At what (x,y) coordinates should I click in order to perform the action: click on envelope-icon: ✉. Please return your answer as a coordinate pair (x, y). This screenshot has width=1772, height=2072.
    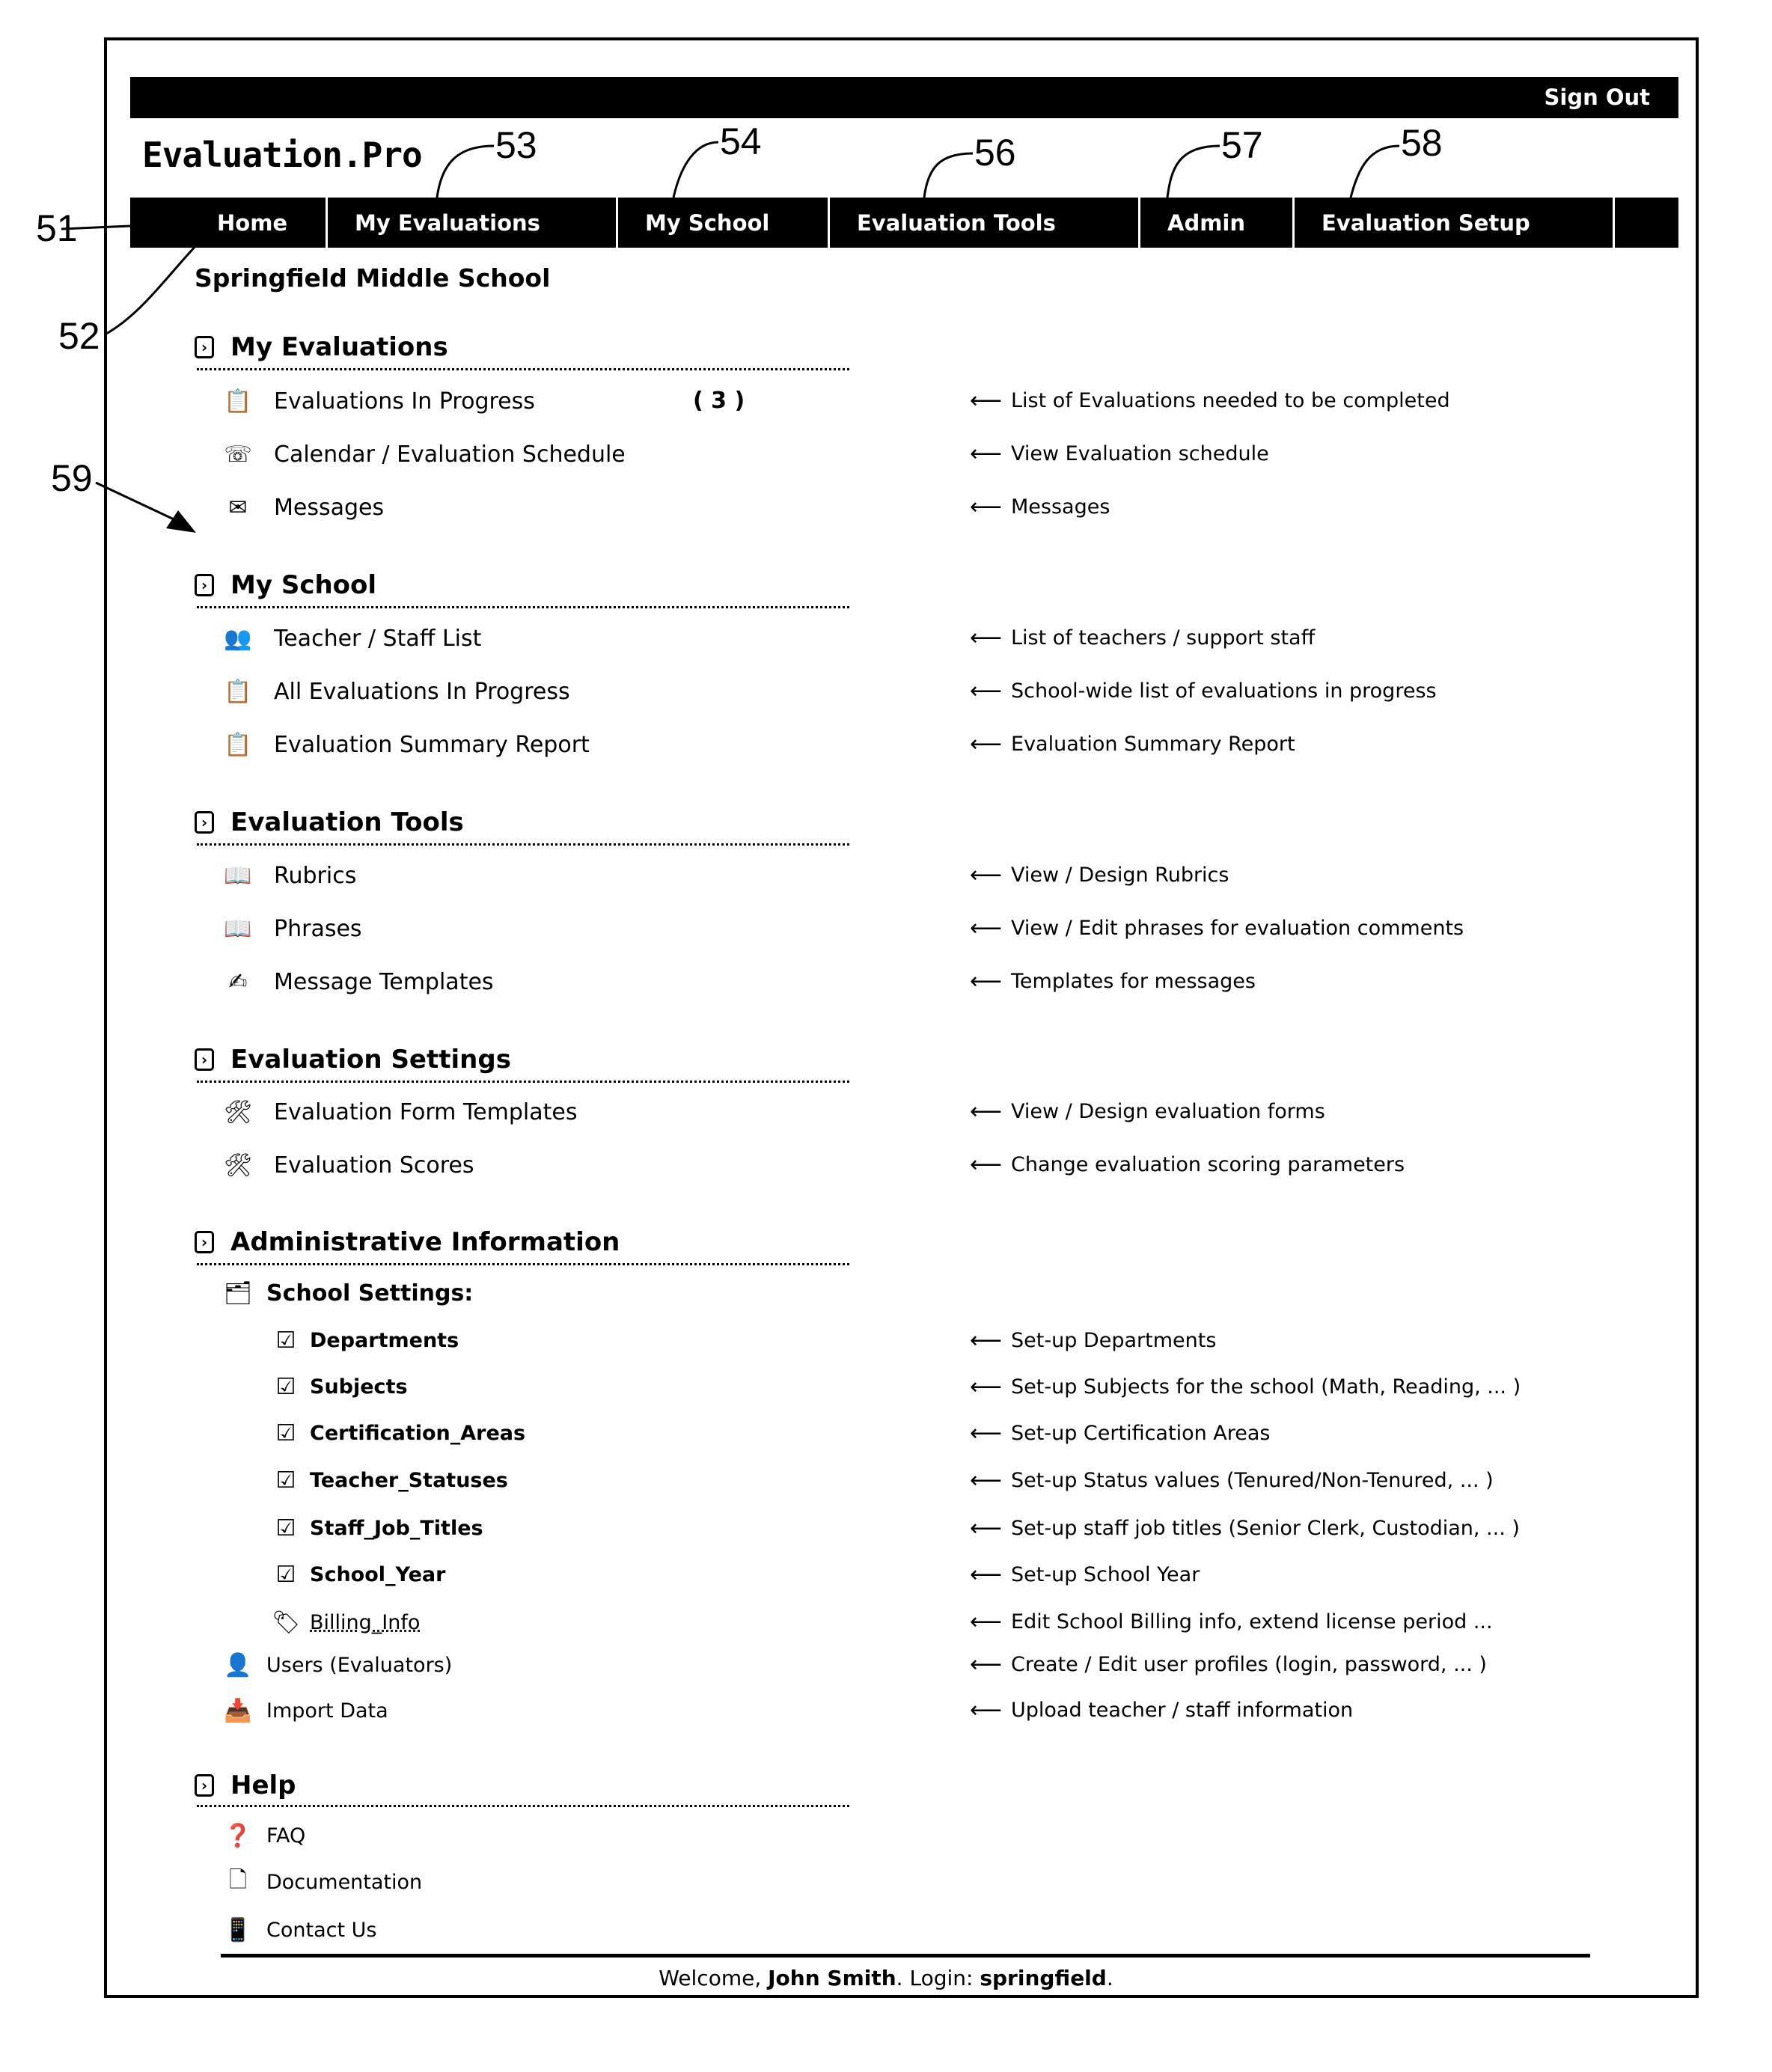
    Looking at the image, I should click on (238, 507).